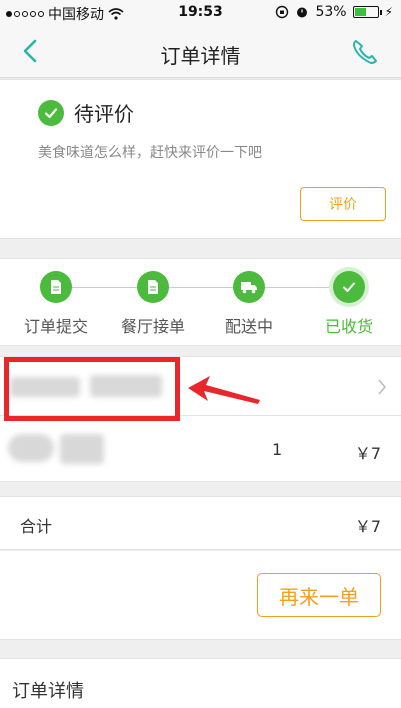 This screenshot has width=401, height=708. I want to click on order-item-row: 1 ￥7, so click(200, 449).